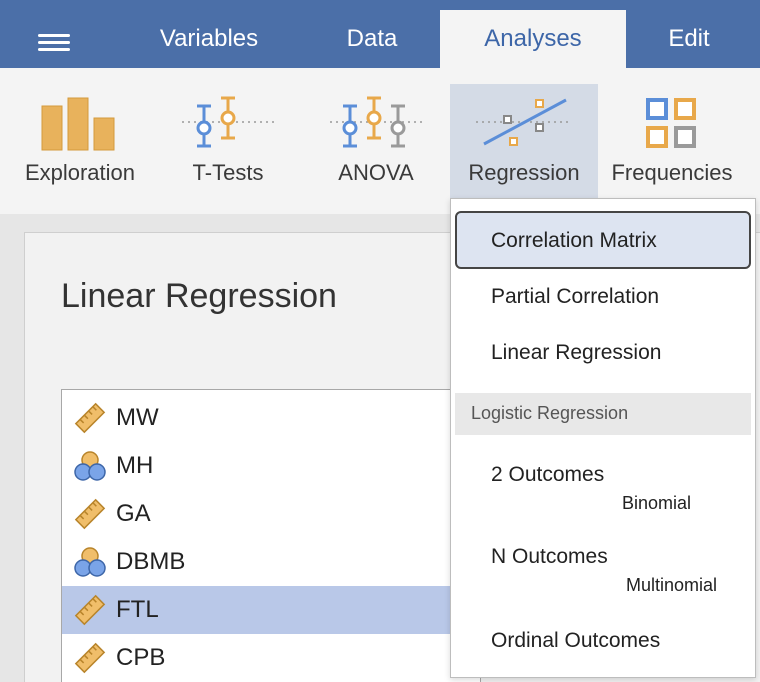 This screenshot has width=760, height=682. I want to click on page-title: Linear Regression, so click(199, 296).